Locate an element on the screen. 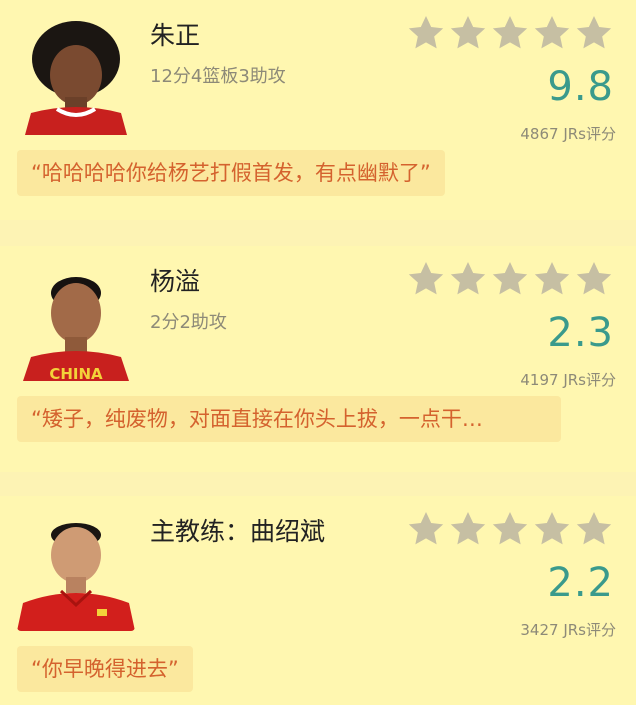 This screenshot has width=636, height=705. player-name: 杨溢 is located at coordinates (175, 281).